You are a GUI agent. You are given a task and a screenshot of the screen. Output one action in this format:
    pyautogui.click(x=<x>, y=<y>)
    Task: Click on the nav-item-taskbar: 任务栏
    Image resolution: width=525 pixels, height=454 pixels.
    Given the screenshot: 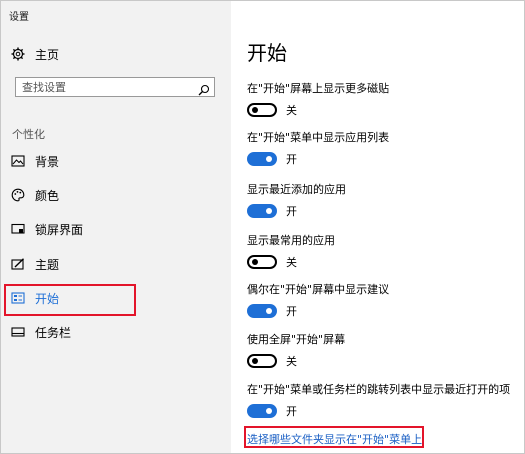 What is the action you would take?
    pyautogui.click(x=41, y=332)
    